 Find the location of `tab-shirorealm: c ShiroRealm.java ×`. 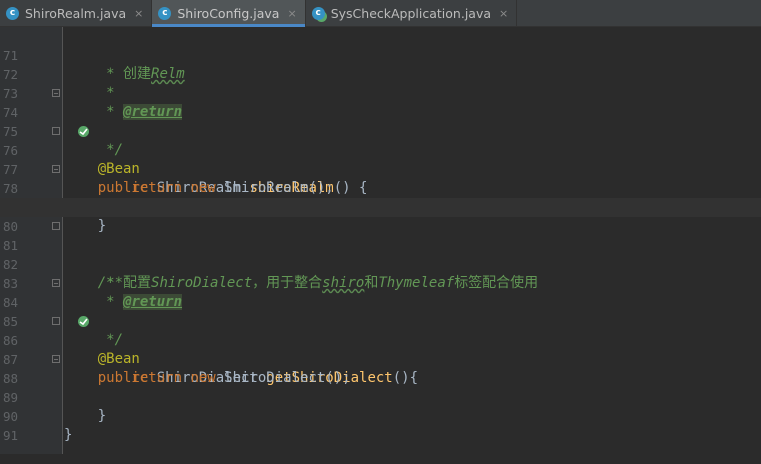

tab-shirorealm: c ShiroRealm.java × is located at coordinates (76, 13).